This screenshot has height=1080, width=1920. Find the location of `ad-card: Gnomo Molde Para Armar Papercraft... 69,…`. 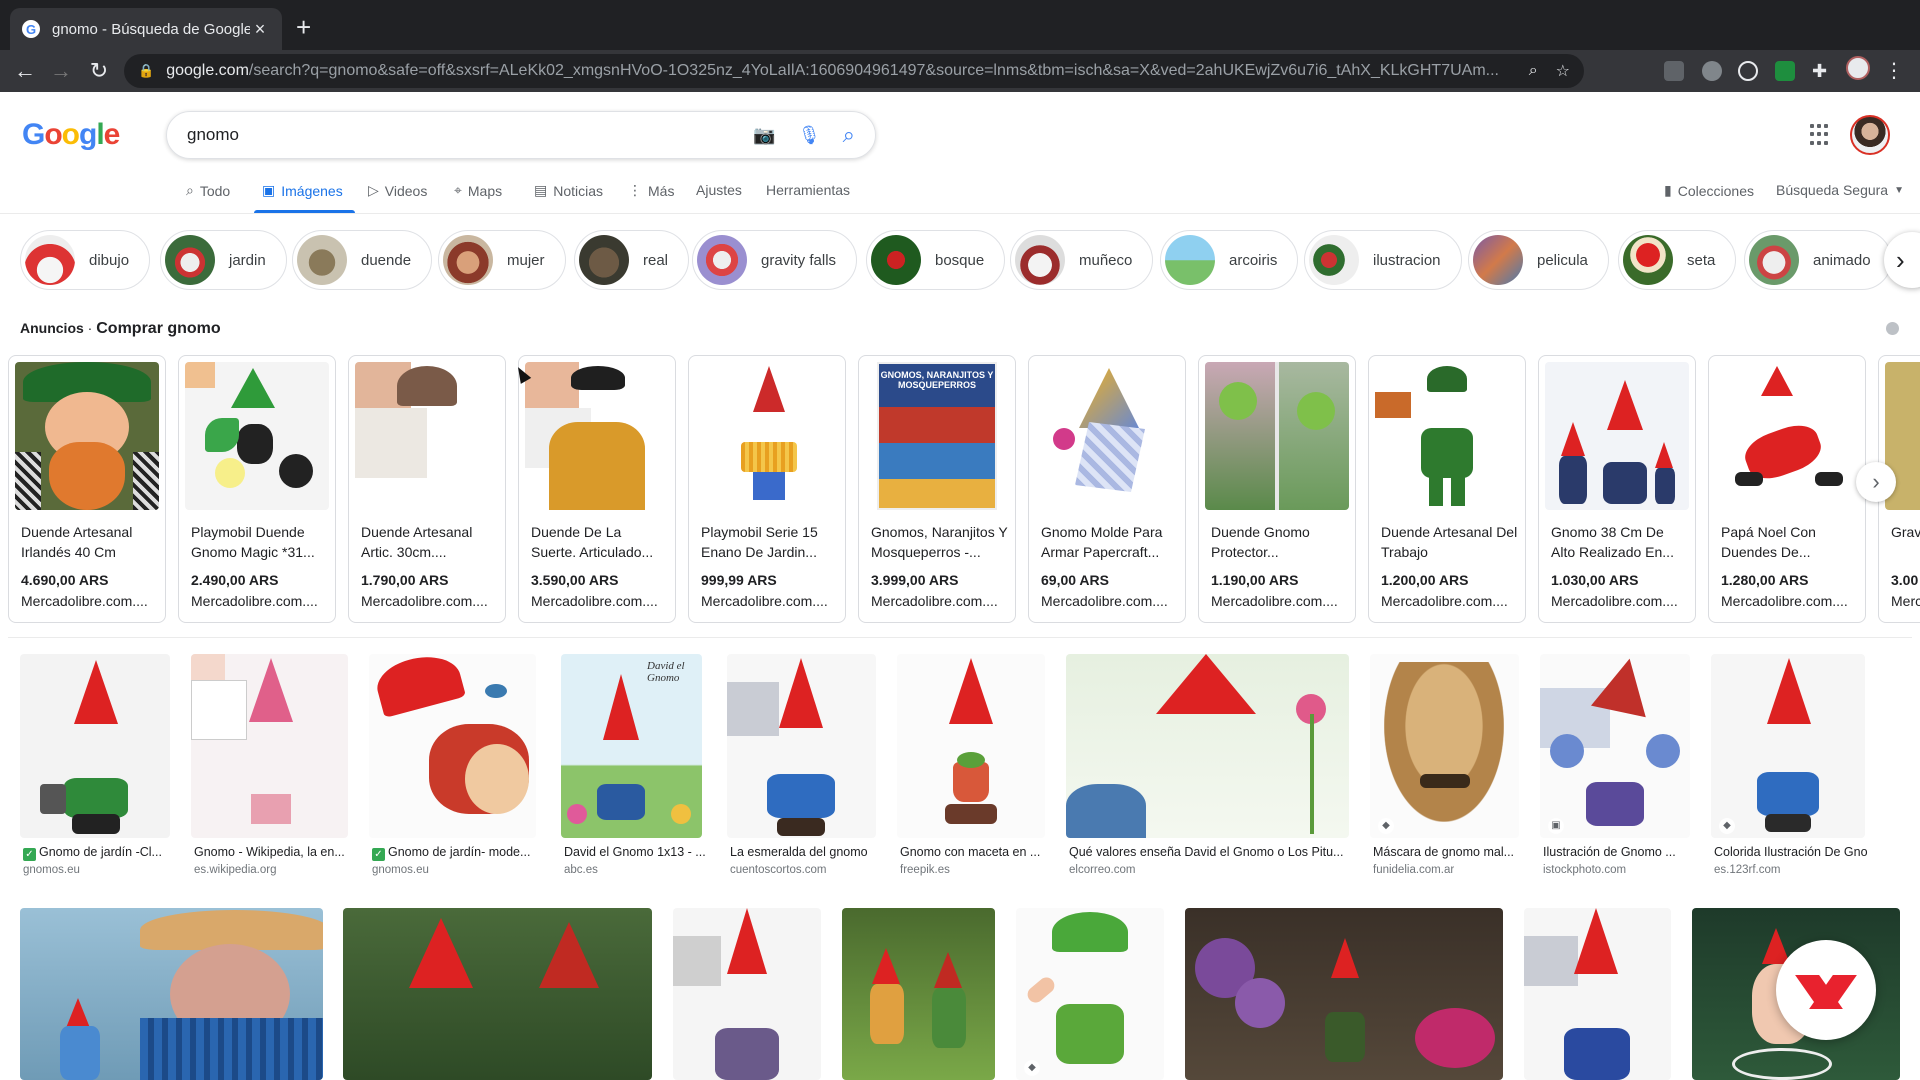

ad-card: Gnomo Molde Para Armar Papercraft... 69,… is located at coordinates (1107, 489).